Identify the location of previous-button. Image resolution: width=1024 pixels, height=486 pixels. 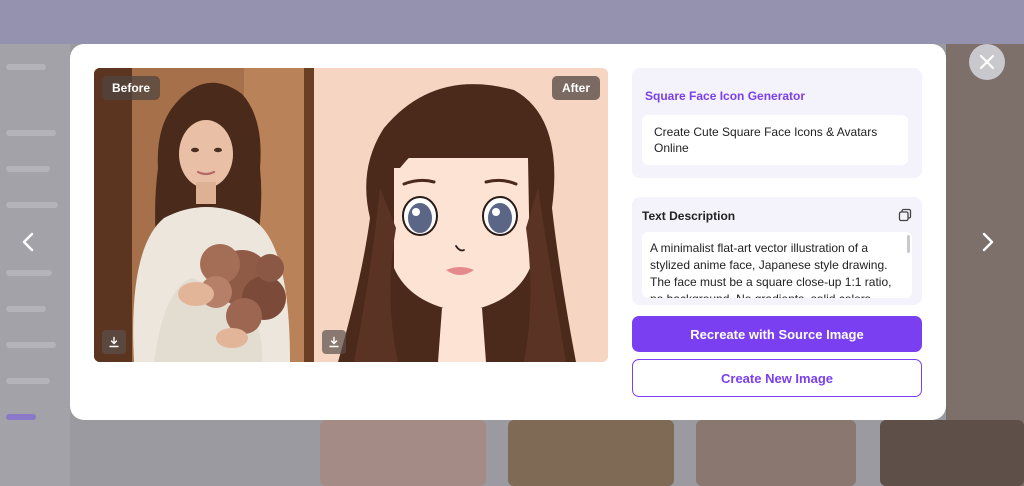
(28, 242).